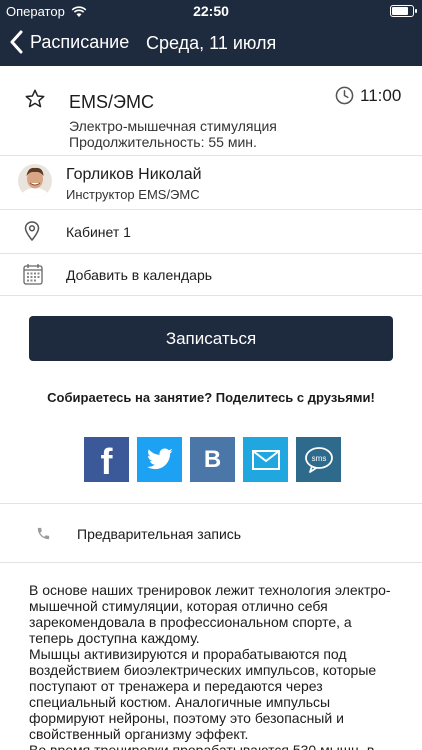 The height and width of the screenshot is (750, 422). Describe the element at coordinates (43, 533) in the screenshot. I see `phone-icon` at that location.